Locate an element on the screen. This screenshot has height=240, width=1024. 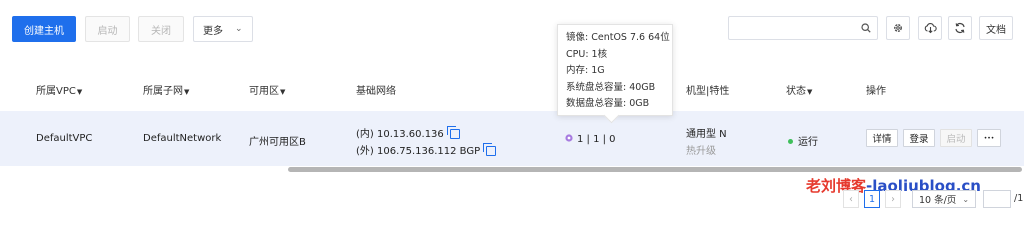
refresh-button is located at coordinates (960, 28).